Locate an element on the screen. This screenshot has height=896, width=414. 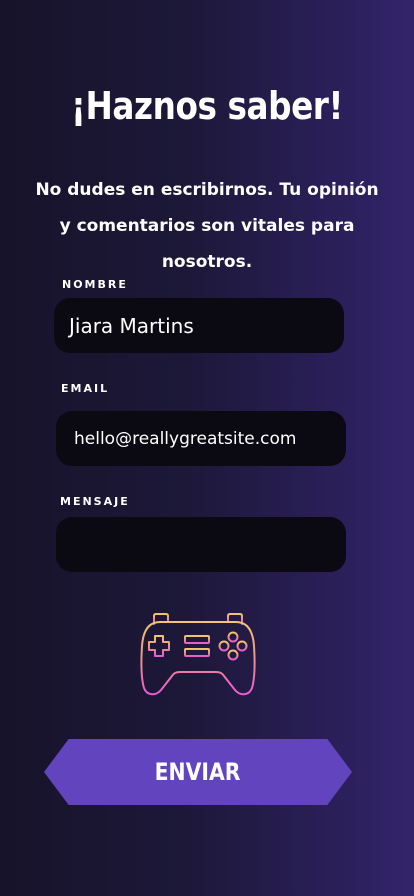
send-button: ENVIAR is located at coordinates (198, 772).